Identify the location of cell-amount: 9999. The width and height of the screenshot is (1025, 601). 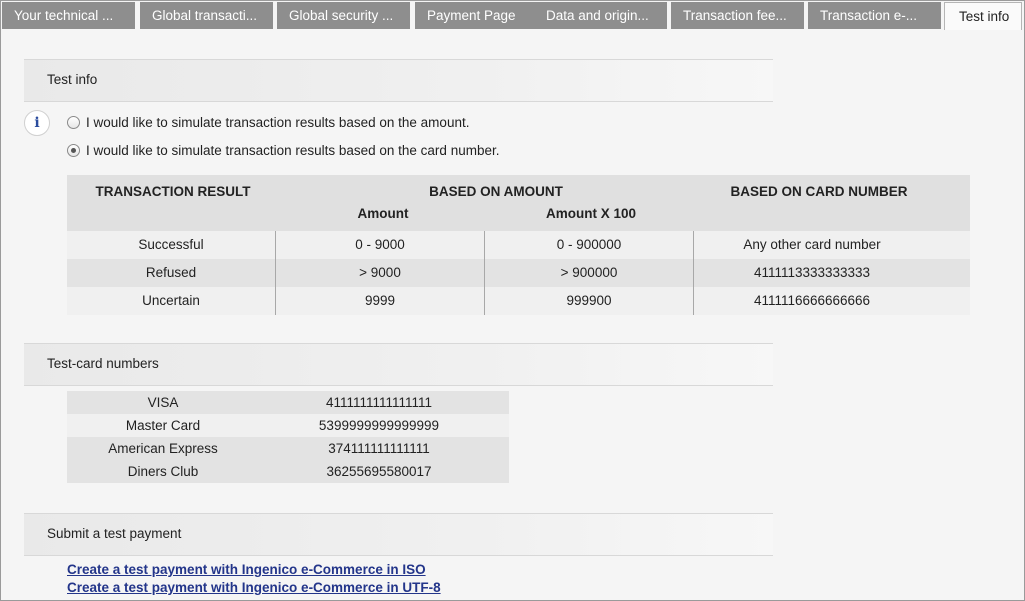
(380, 300).